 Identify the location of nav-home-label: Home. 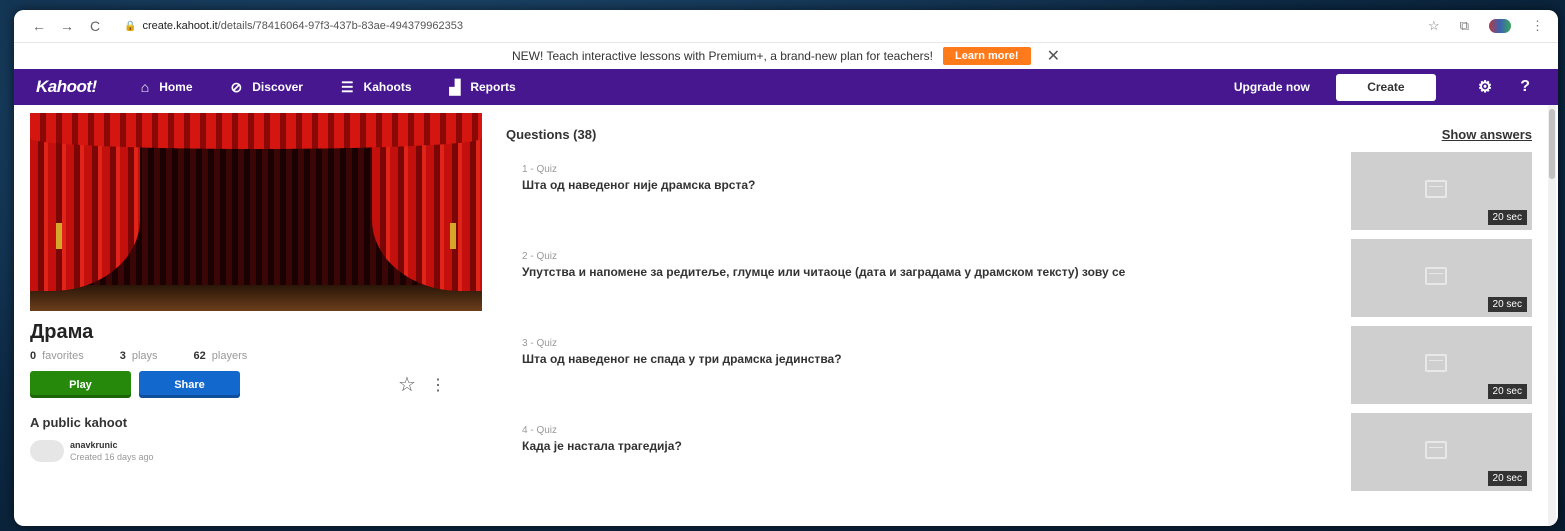
(176, 87).